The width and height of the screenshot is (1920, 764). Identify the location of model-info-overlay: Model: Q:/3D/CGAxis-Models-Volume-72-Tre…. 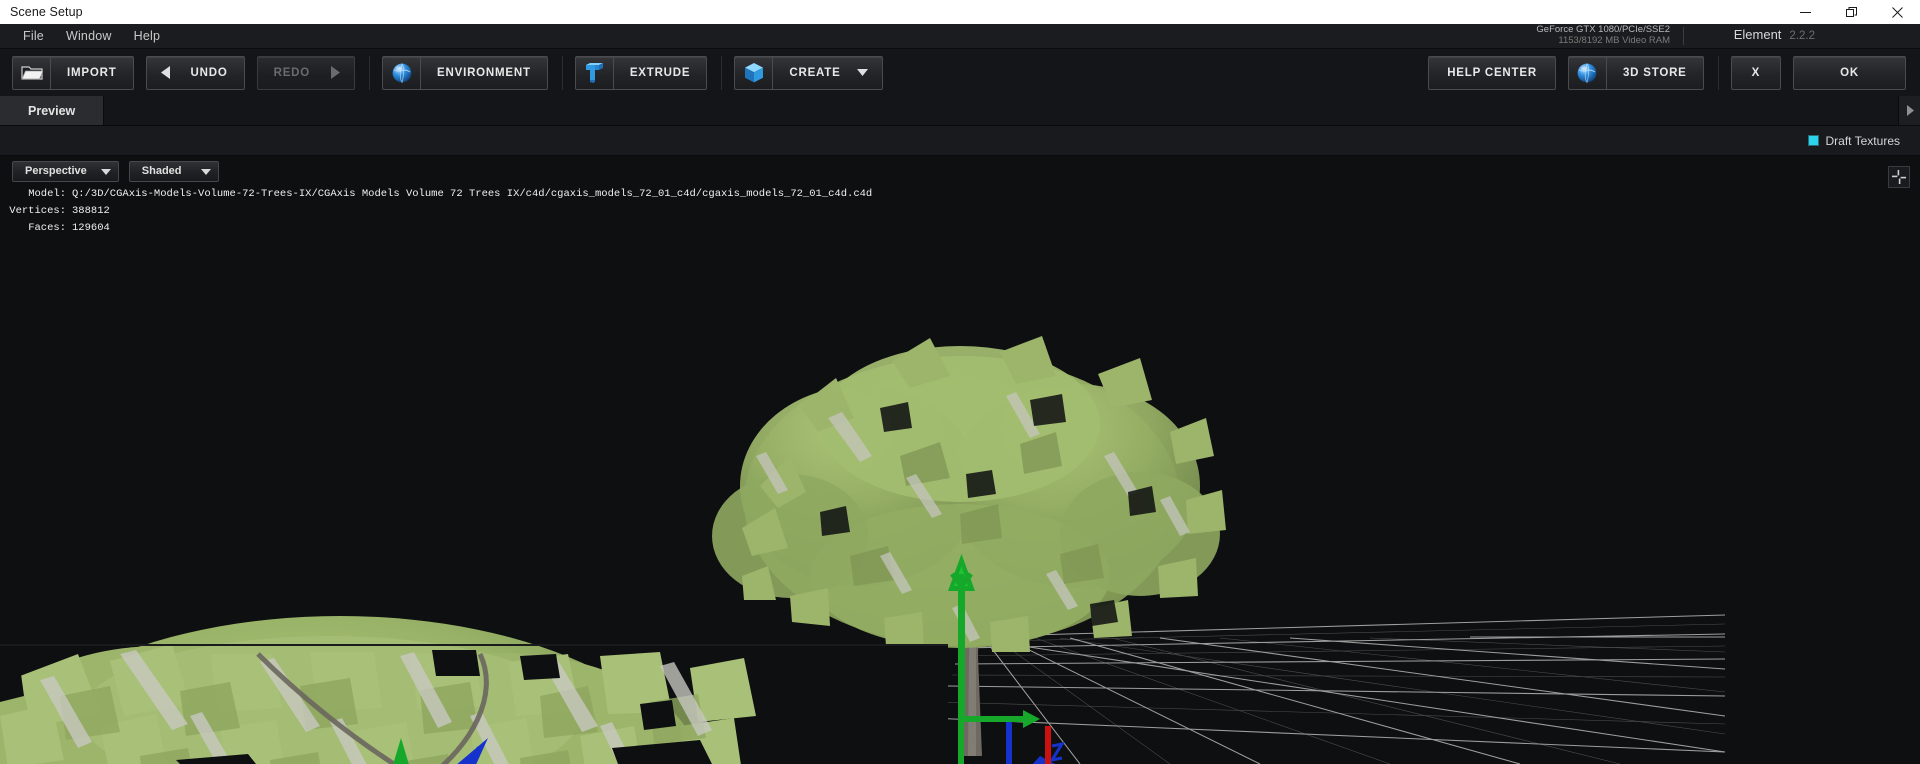
(436, 211).